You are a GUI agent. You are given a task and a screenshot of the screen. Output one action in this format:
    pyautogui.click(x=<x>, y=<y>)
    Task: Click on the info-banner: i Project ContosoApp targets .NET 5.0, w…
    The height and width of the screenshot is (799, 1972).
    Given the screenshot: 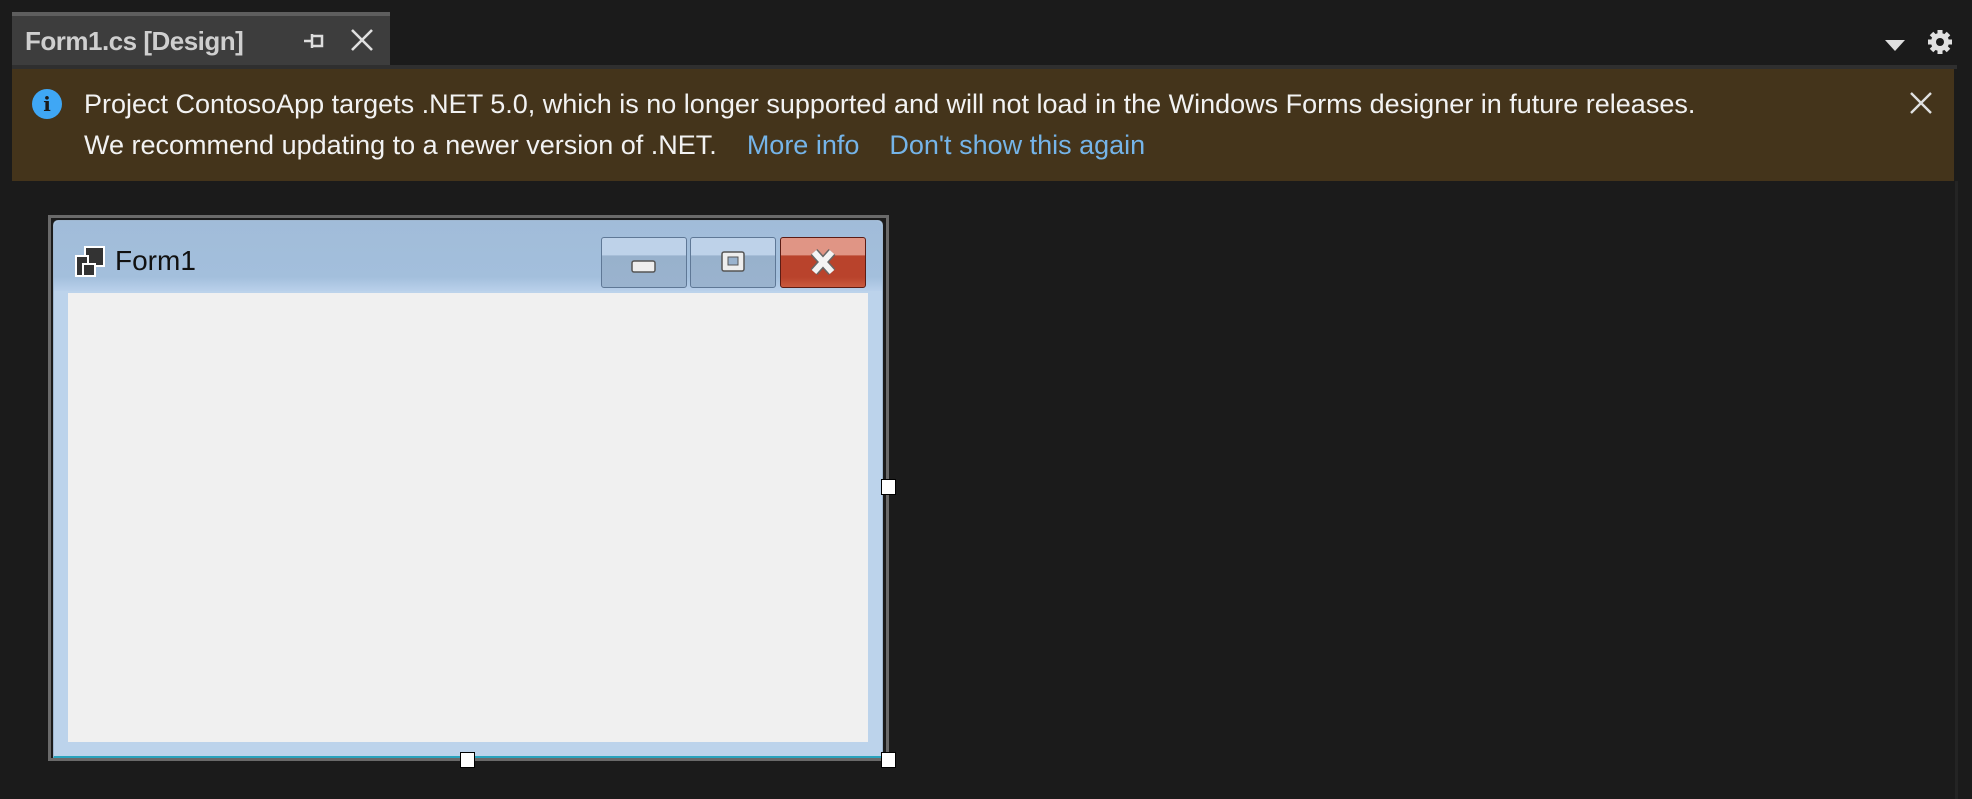 What is the action you would take?
    pyautogui.click(x=983, y=125)
    